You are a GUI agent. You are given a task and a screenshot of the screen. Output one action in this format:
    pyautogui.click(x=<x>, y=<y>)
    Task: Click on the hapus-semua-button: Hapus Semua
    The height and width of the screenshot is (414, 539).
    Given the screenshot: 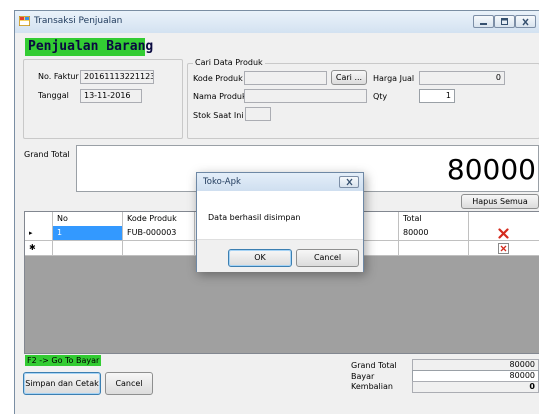 What is the action you would take?
    pyautogui.click(x=500, y=201)
    